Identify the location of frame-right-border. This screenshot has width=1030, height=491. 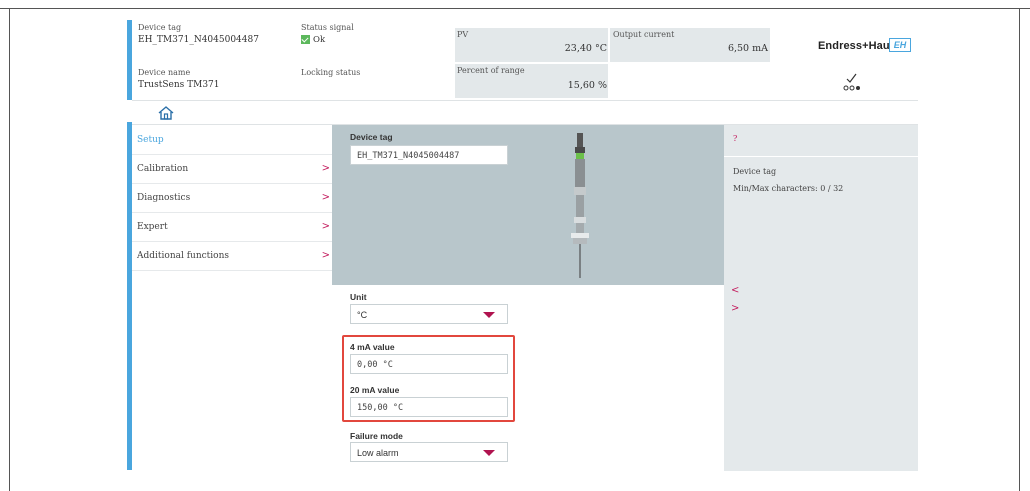
(1019, 249).